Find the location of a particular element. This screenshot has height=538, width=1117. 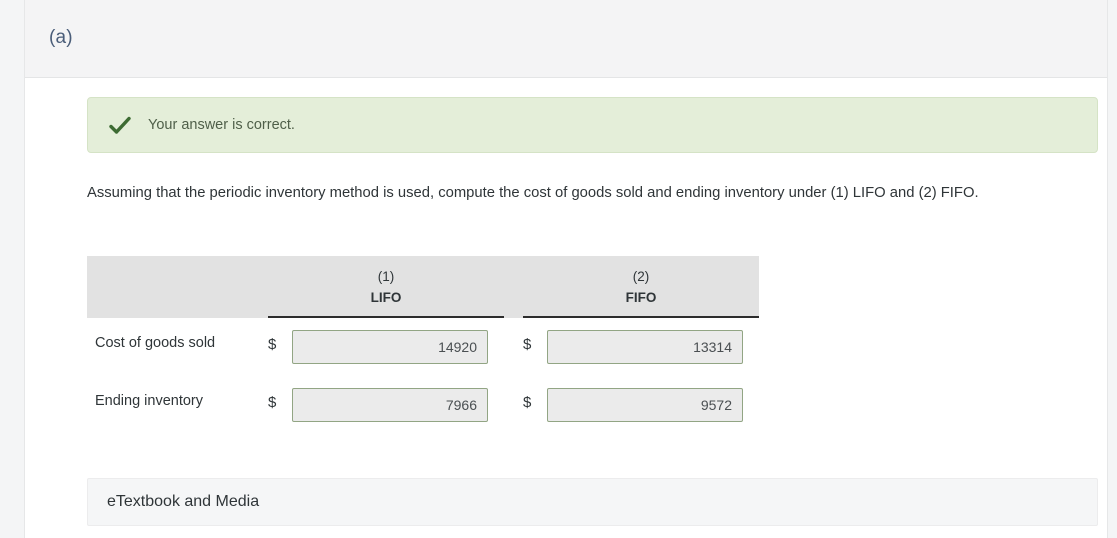

etextbook-label: eTextbook and Media is located at coordinates (183, 501).